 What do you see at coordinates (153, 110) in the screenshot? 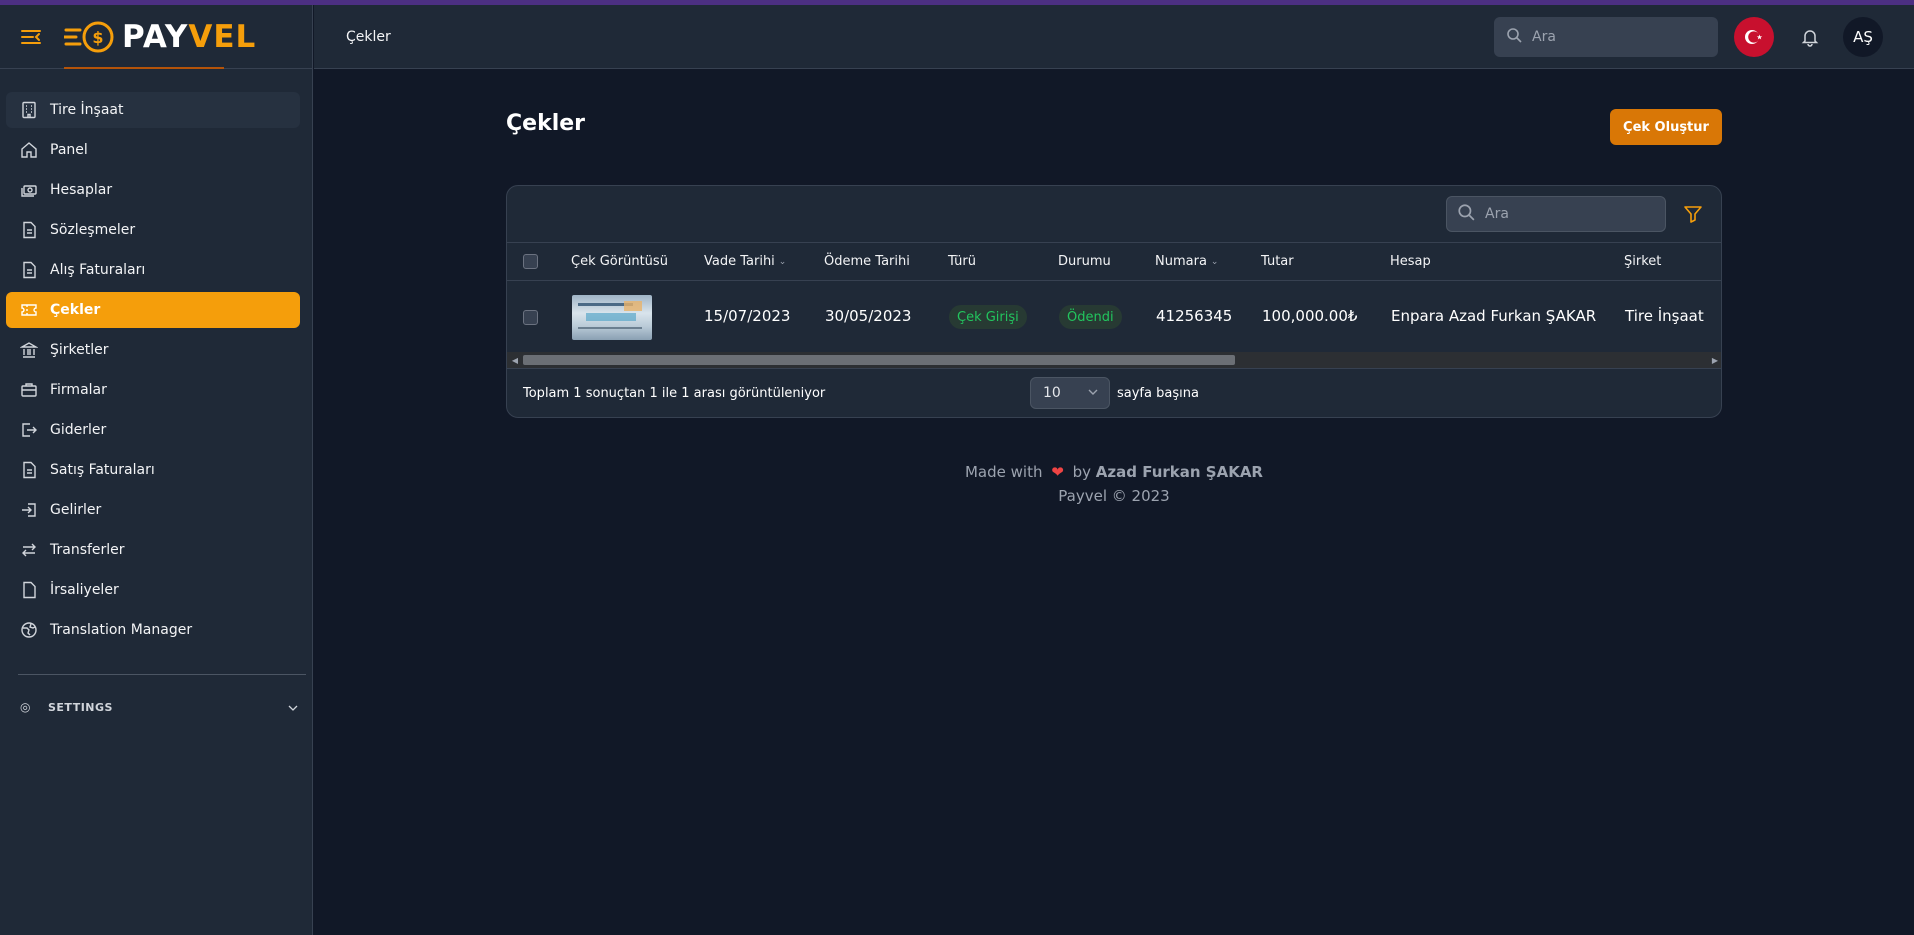
I see `sidebar-item-tire-insaat: Tire İnşaat` at bounding box center [153, 110].